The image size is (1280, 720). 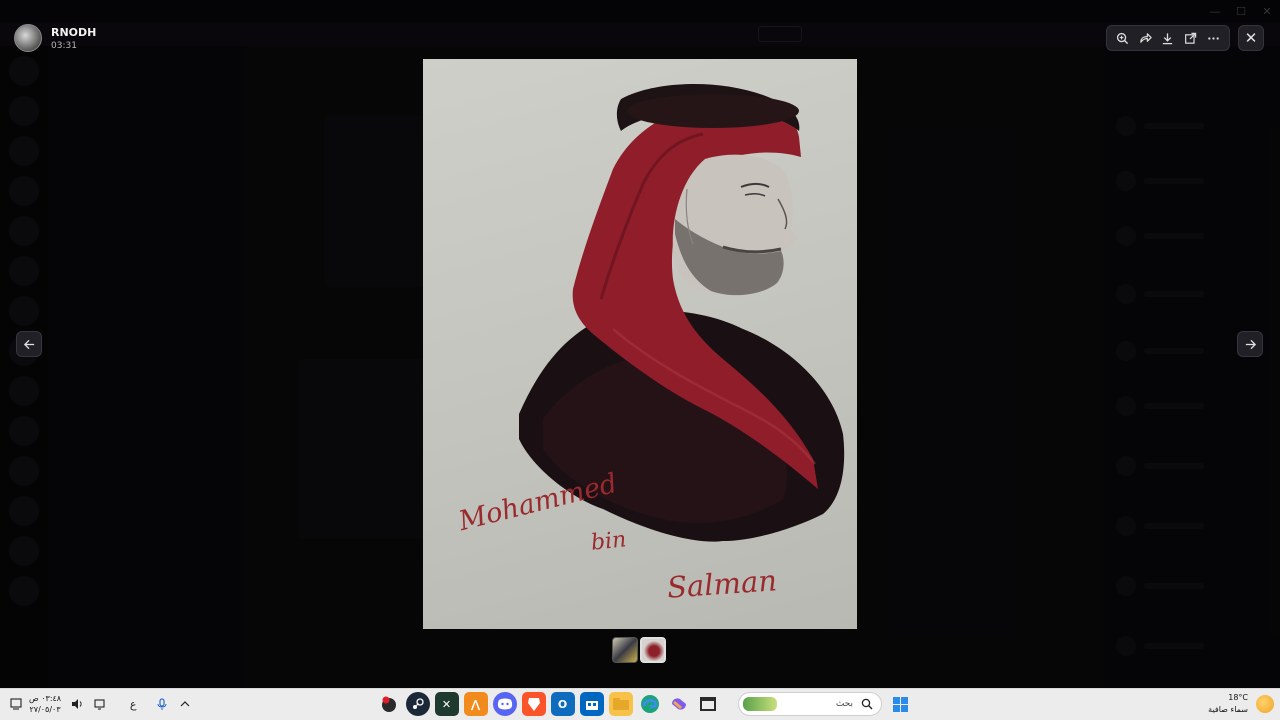 What do you see at coordinates (1191, 38) in the screenshot?
I see `open-external-icon` at bounding box center [1191, 38].